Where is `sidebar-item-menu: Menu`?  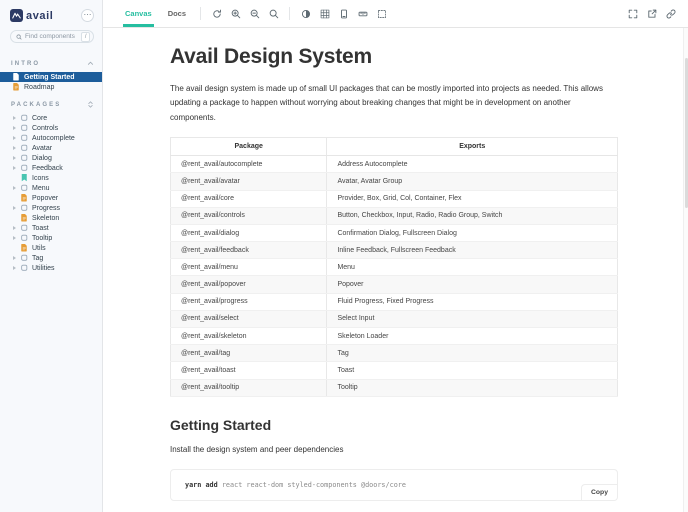
sidebar-item-menu: Menu is located at coordinates (51, 188).